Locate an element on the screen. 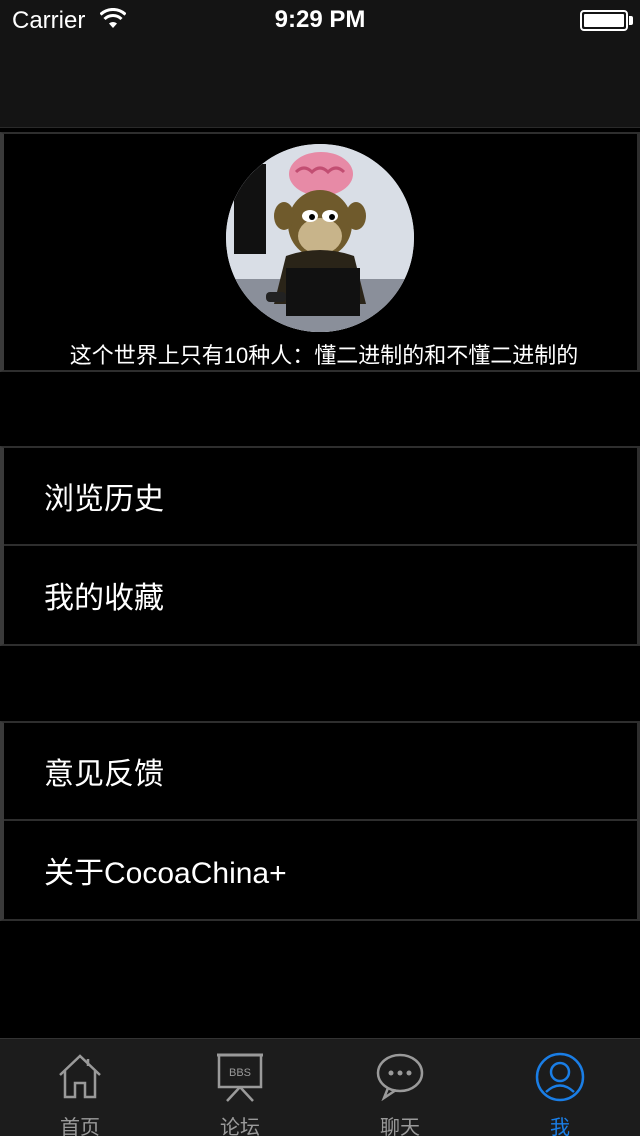  battery-icon is located at coordinates (604, 20).